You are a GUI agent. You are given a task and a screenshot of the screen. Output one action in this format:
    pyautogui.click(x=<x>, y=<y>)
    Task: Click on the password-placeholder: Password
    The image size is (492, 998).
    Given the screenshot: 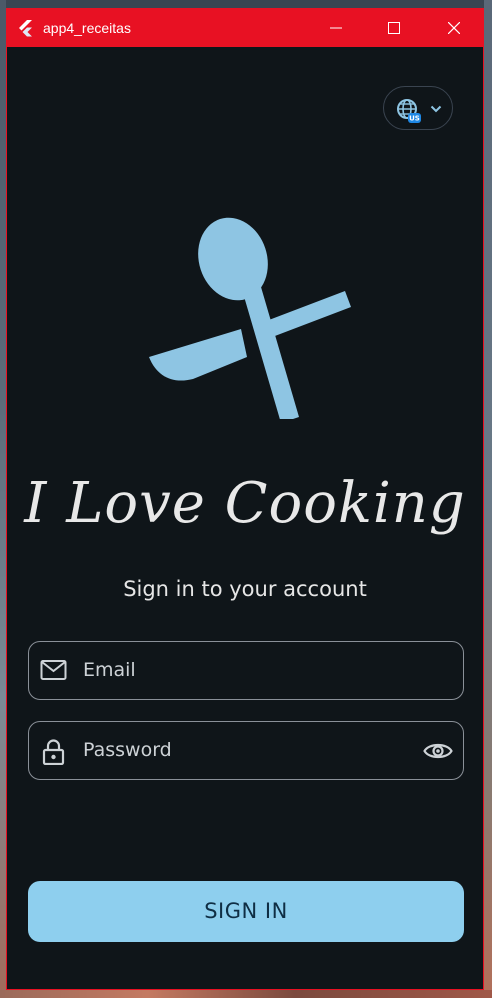 What is the action you would take?
    pyautogui.click(x=127, y=750)
    